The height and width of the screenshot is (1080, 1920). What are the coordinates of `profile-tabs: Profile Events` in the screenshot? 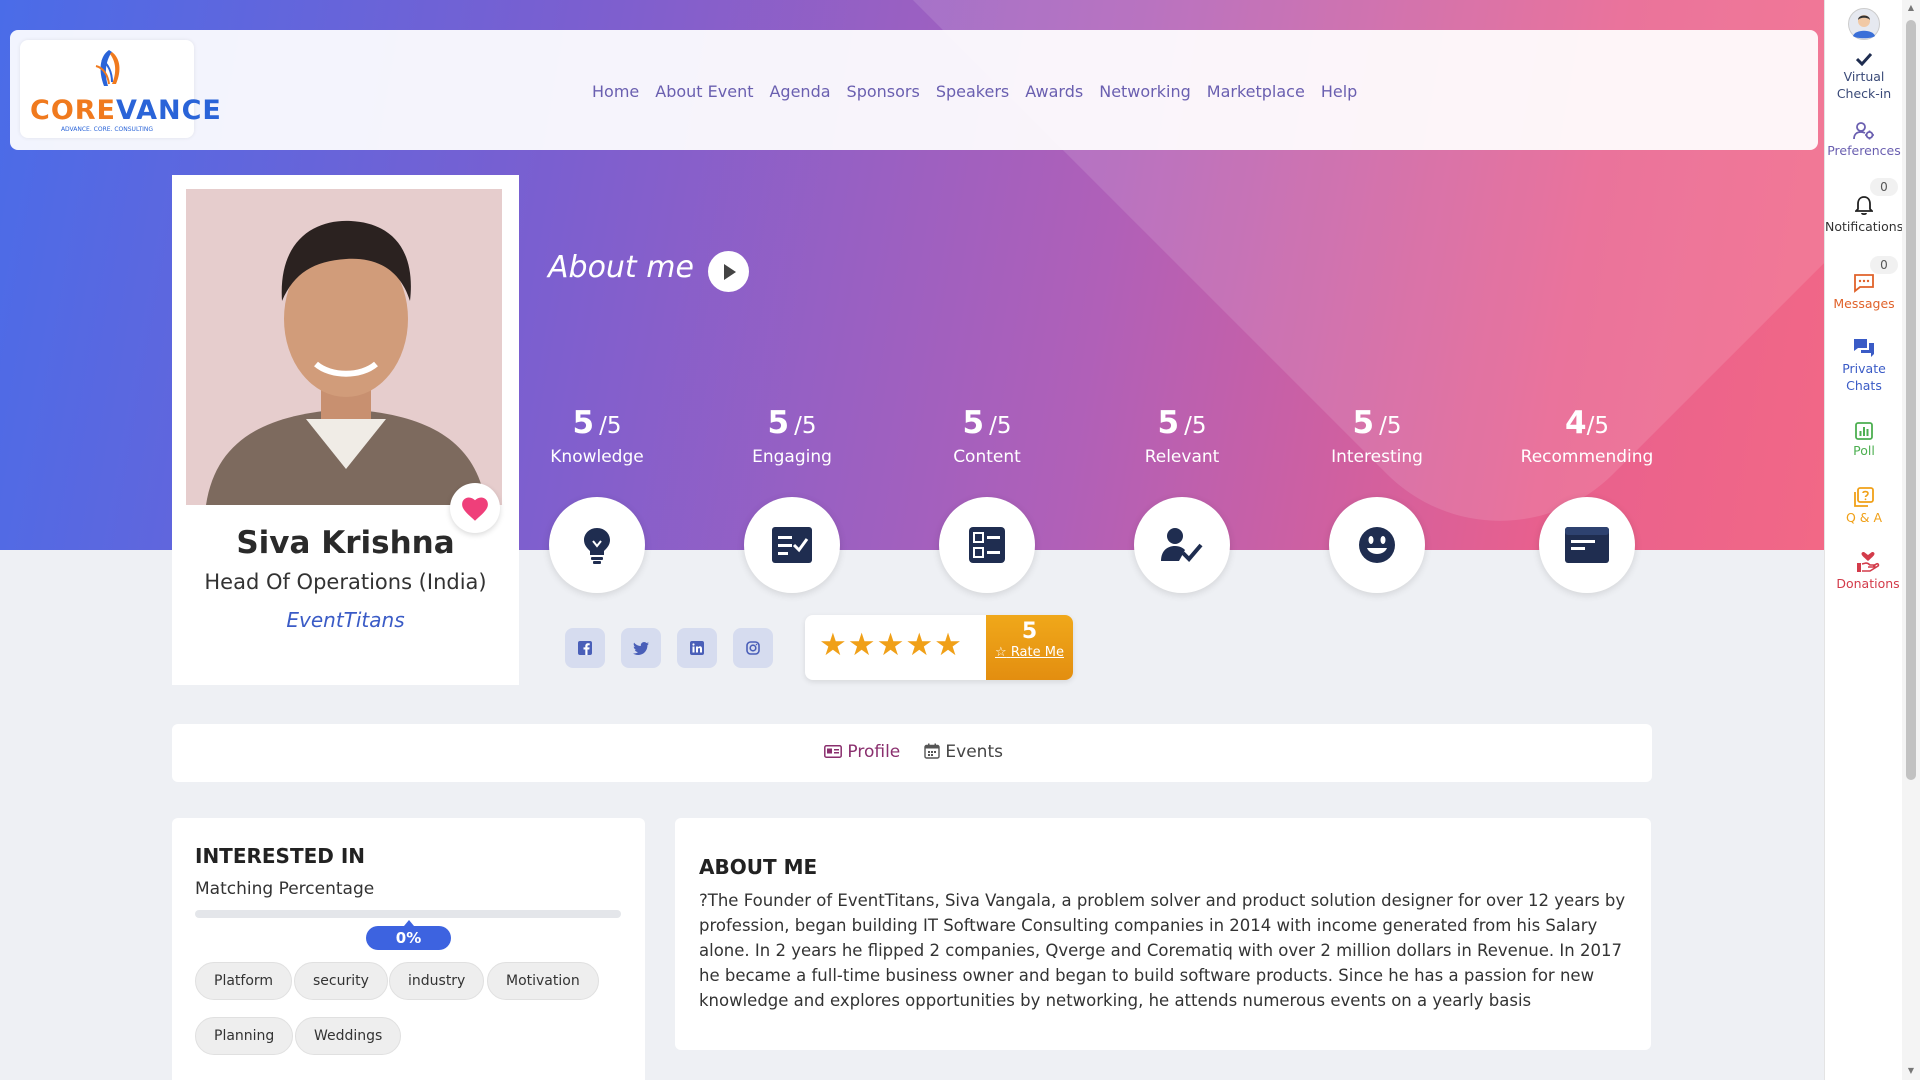 It's located at (912, 753).